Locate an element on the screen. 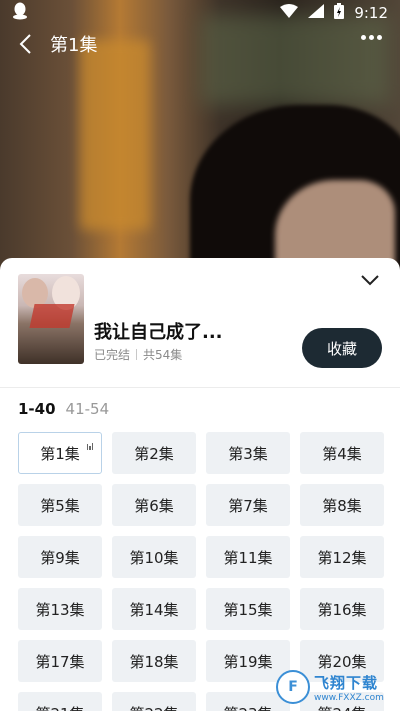  episode-item: 第5集 is located at coordinates (60, 505).